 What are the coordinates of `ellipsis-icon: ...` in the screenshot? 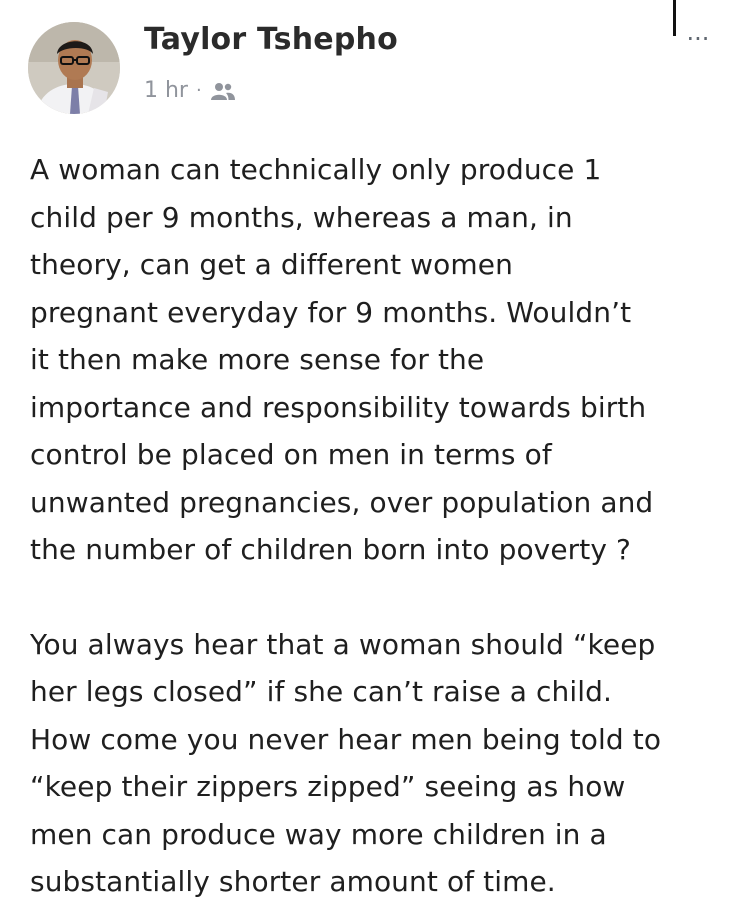 It's located at (698, 32).